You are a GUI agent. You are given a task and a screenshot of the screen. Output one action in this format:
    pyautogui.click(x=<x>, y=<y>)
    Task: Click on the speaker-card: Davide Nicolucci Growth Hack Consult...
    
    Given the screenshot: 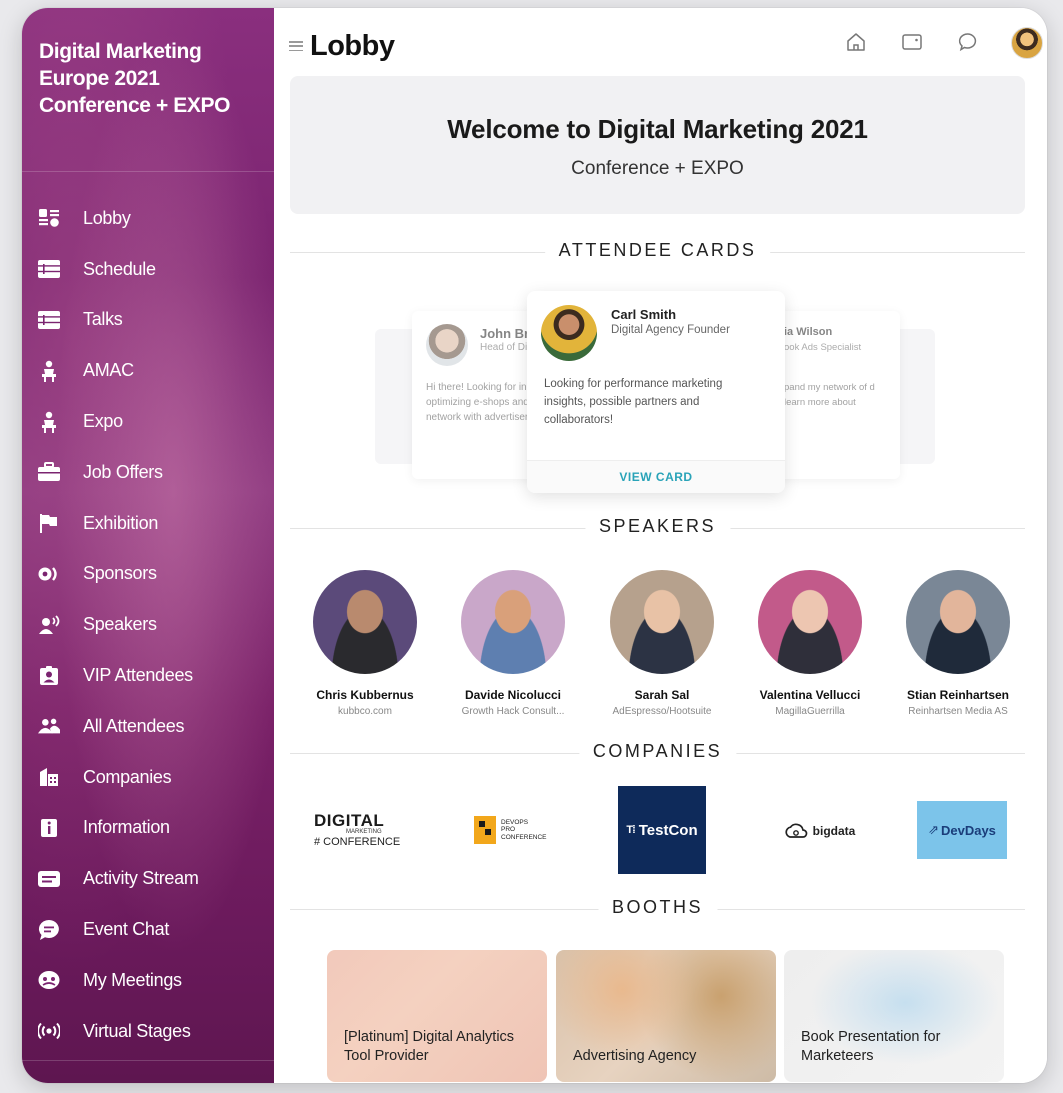 What is the action you would take?
    pyautogui.click(x=513, y=643)
    